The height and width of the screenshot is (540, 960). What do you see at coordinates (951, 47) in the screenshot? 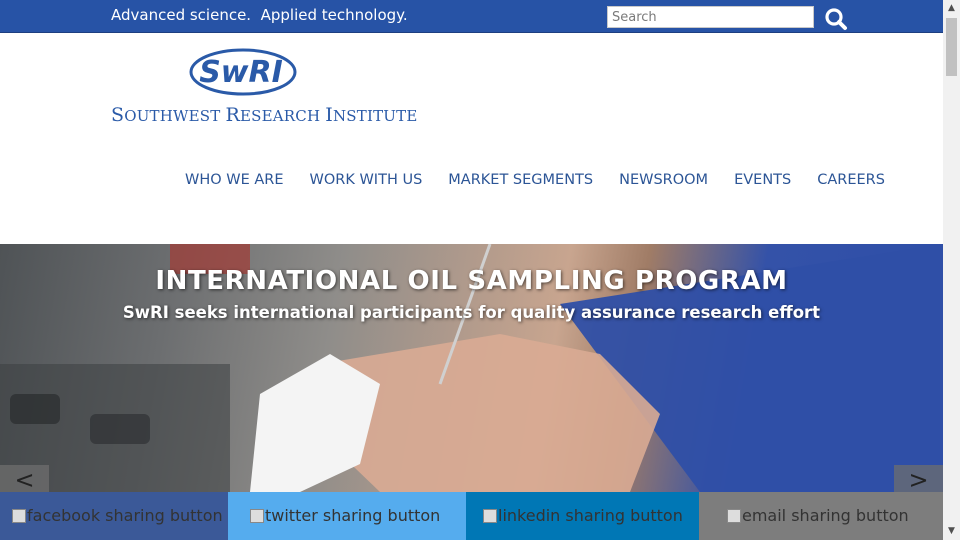
I see `scroll-thumb` at bounding box center [951, 47].